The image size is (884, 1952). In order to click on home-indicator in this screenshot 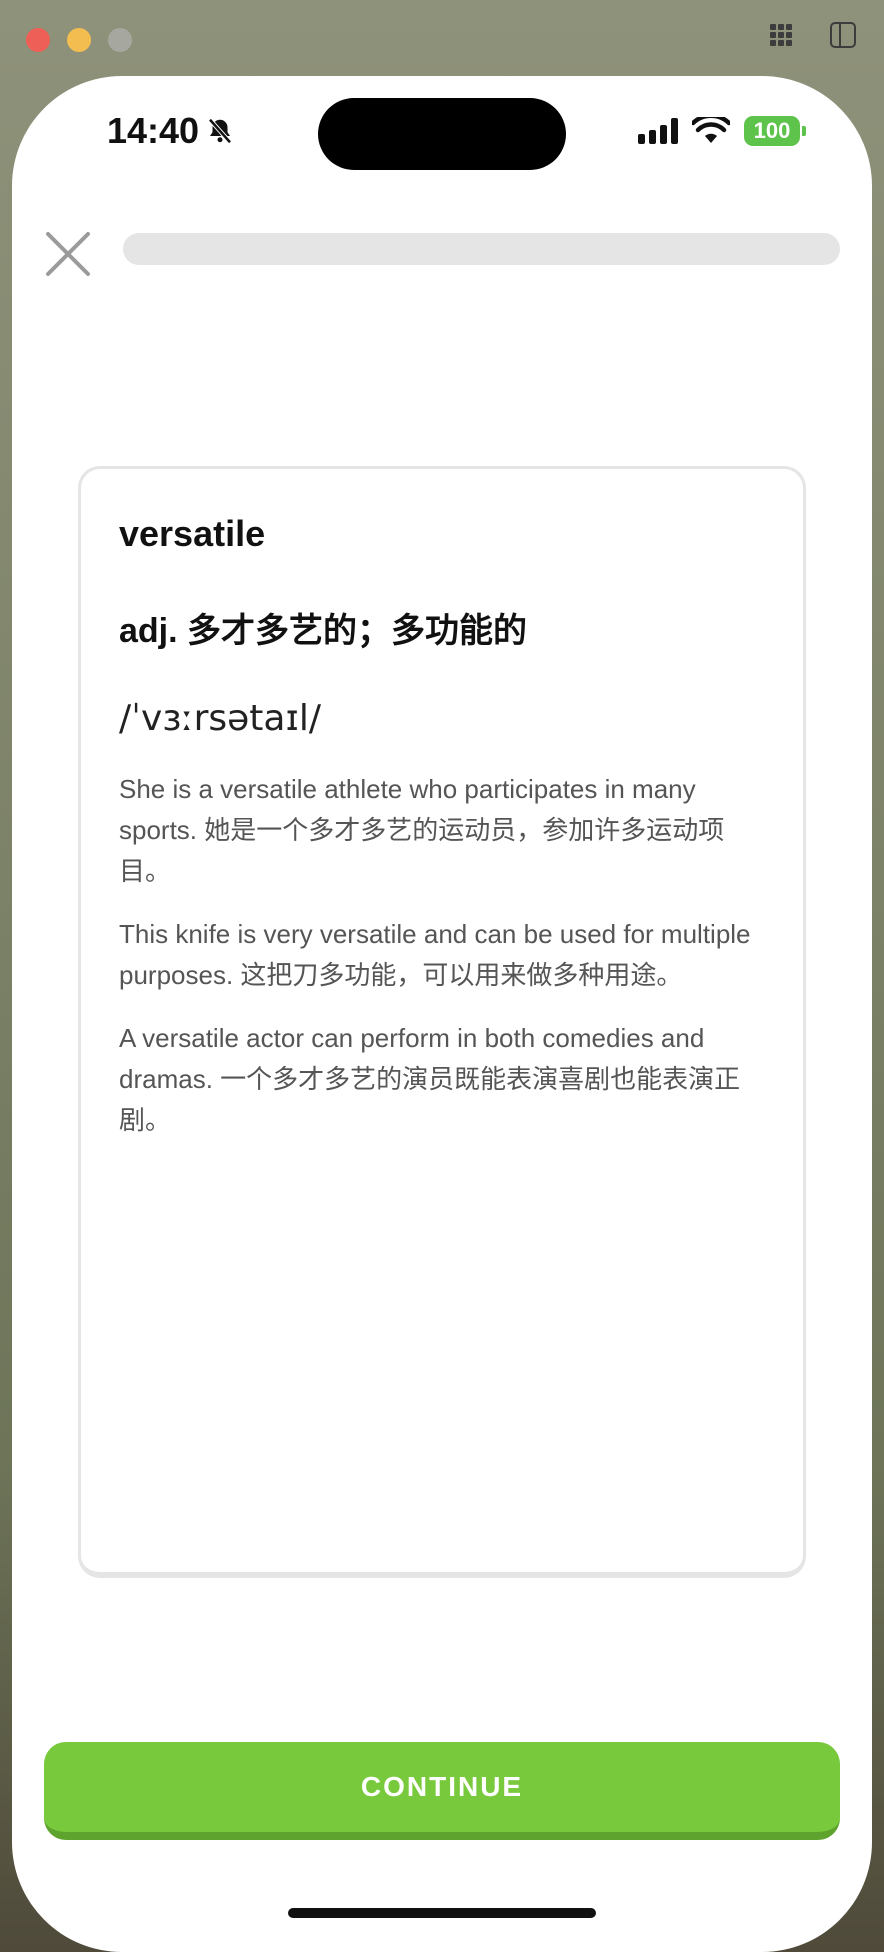, I will do `click(442, 1913)`.